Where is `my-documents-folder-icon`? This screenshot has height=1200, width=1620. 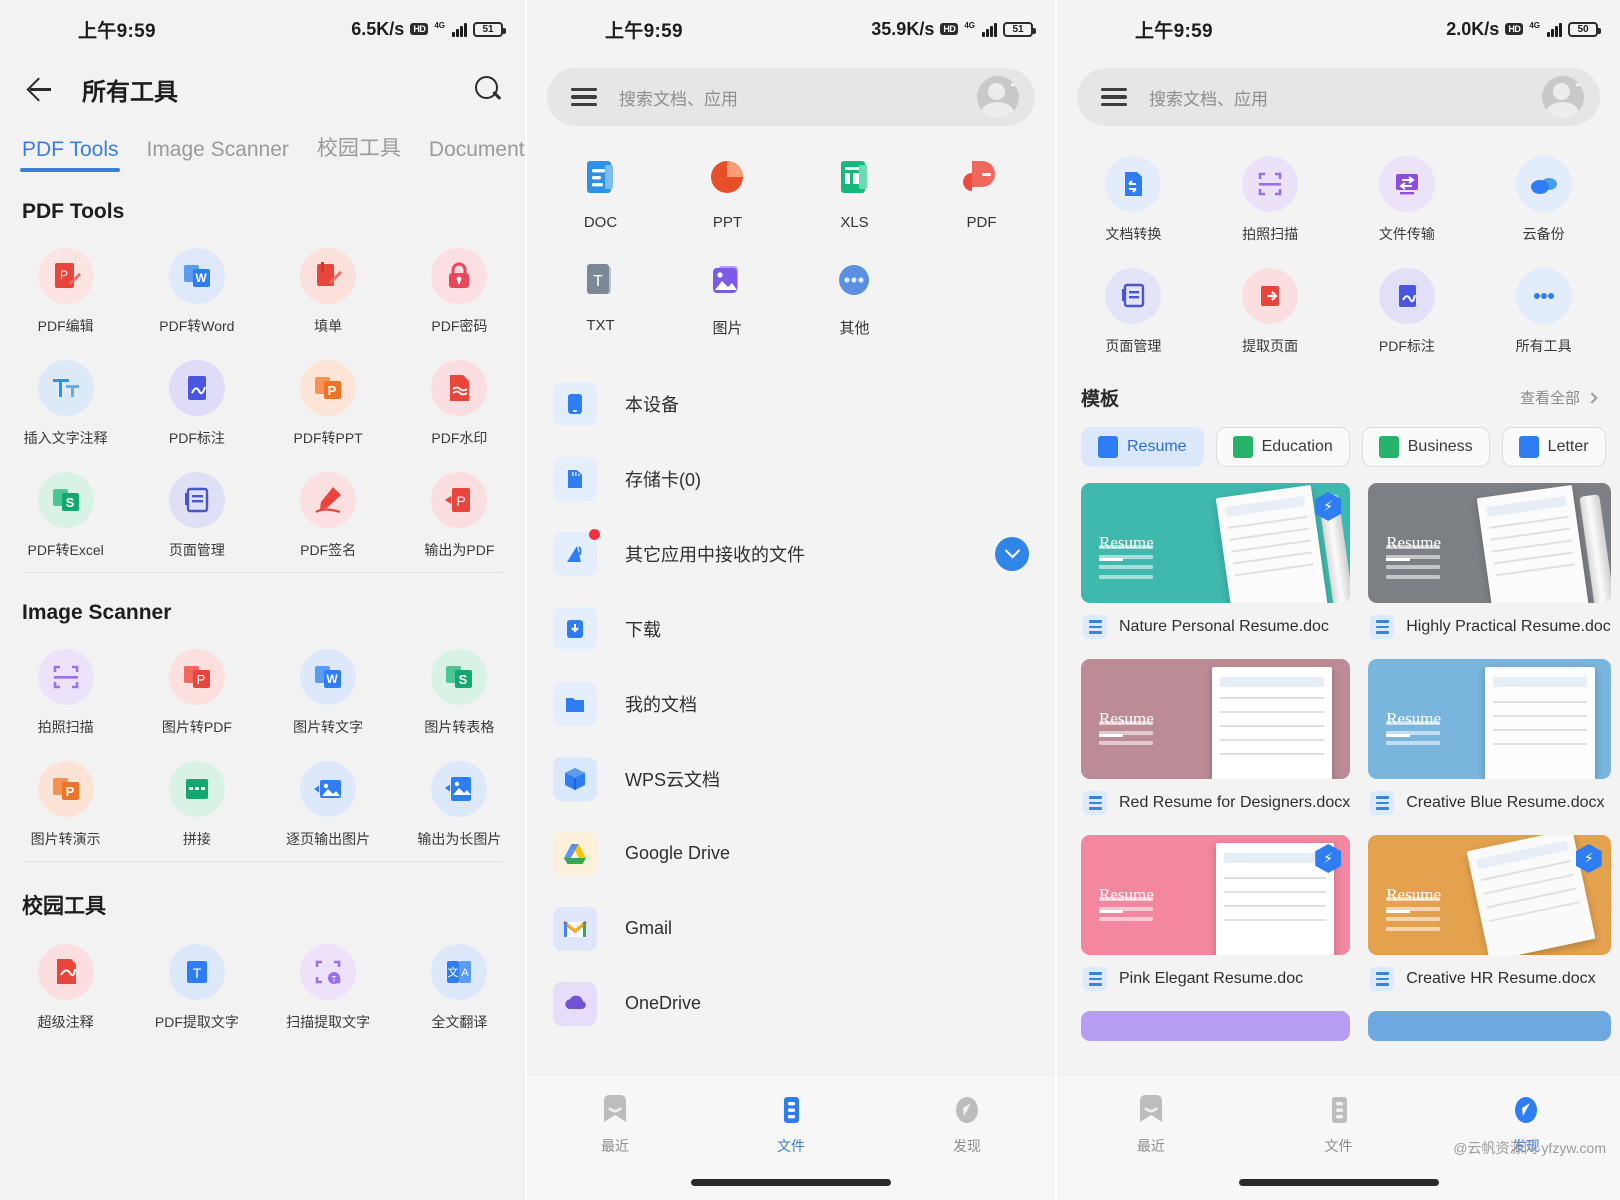
my-documents-folder-icon is located at coordinates (575, 703).